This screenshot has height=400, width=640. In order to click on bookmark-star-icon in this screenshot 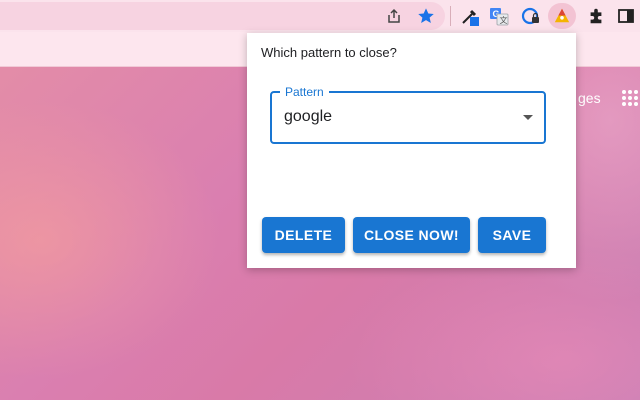, I will do `click(426, 16)`.